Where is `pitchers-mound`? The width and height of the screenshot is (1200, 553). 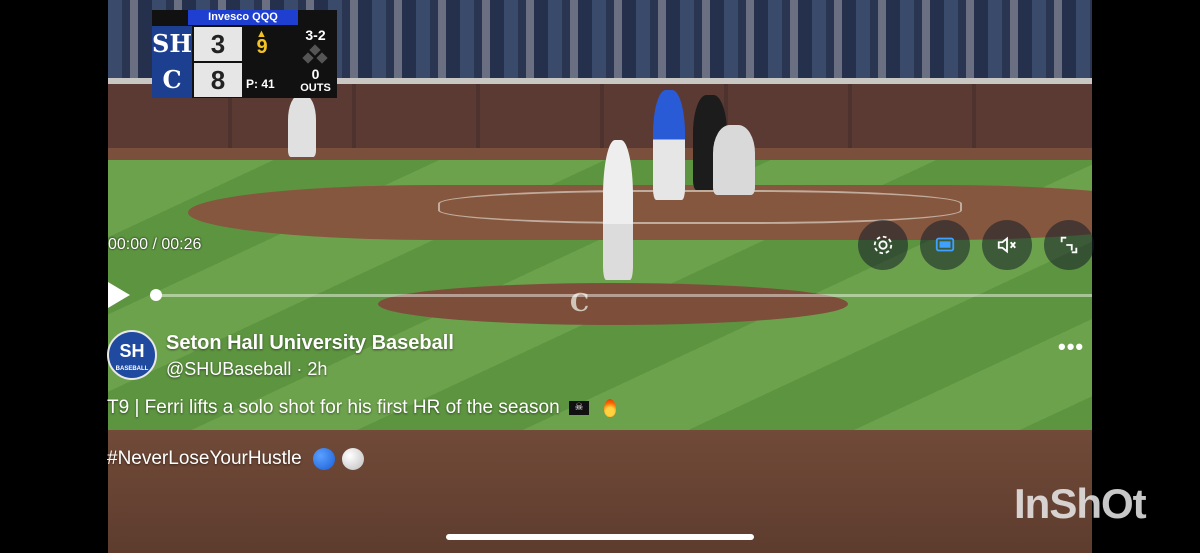
pitchers-mound is located at coordinates (613, 304).